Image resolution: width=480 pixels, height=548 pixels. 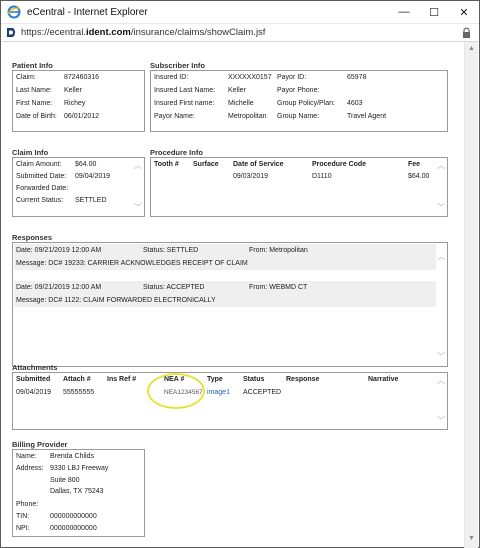 I want to click on dob-value: 06/01/2012, so click(x=82, y=116).